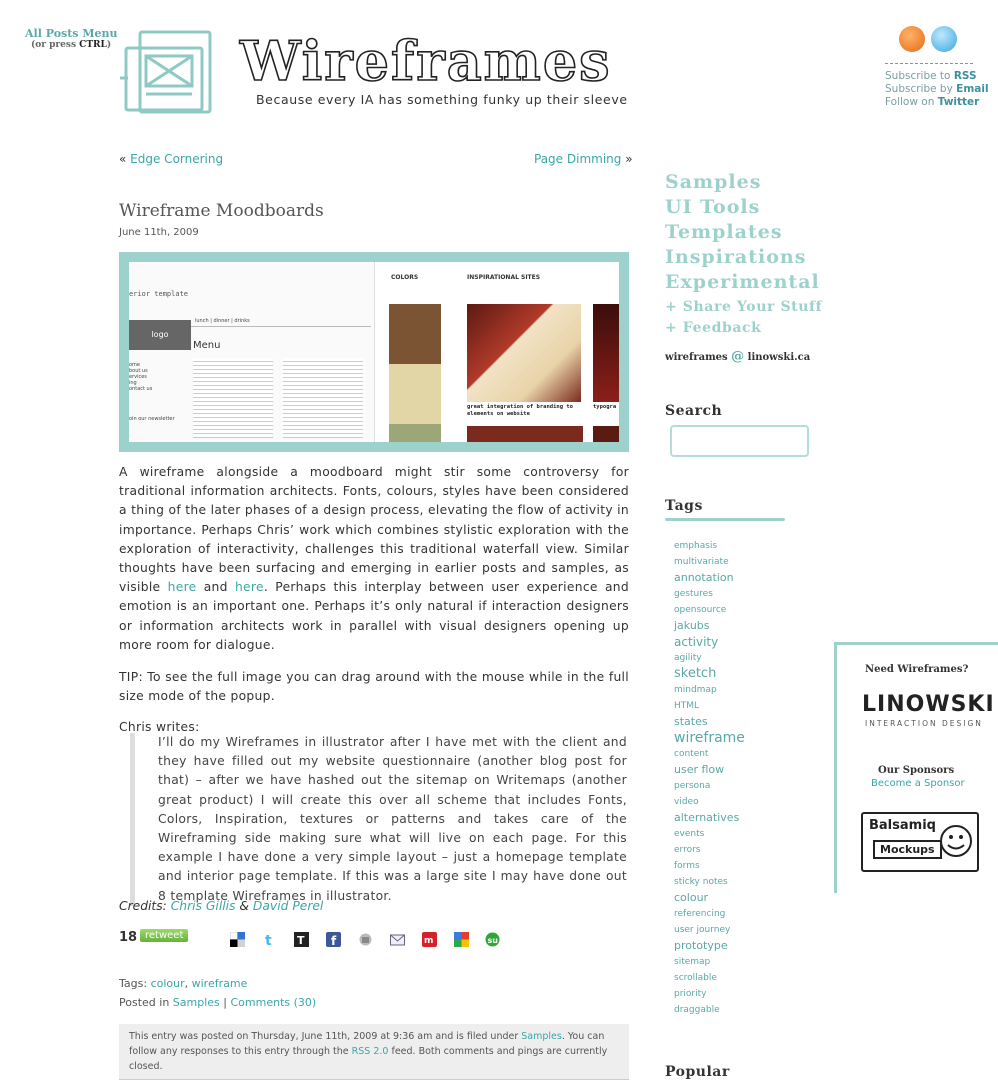  I want to click on tag-cloud-item: forms, so click(749, 866).